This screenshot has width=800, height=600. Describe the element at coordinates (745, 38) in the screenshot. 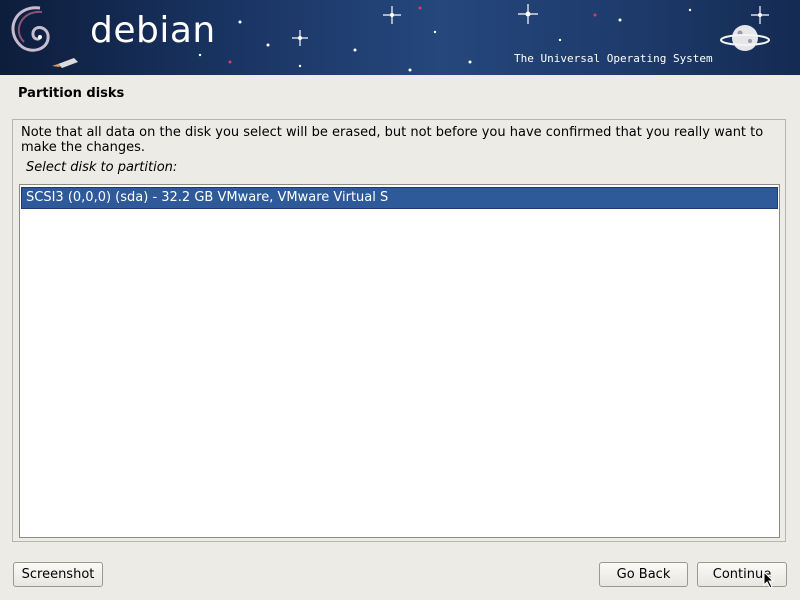

I see `planet-icon` at that location.